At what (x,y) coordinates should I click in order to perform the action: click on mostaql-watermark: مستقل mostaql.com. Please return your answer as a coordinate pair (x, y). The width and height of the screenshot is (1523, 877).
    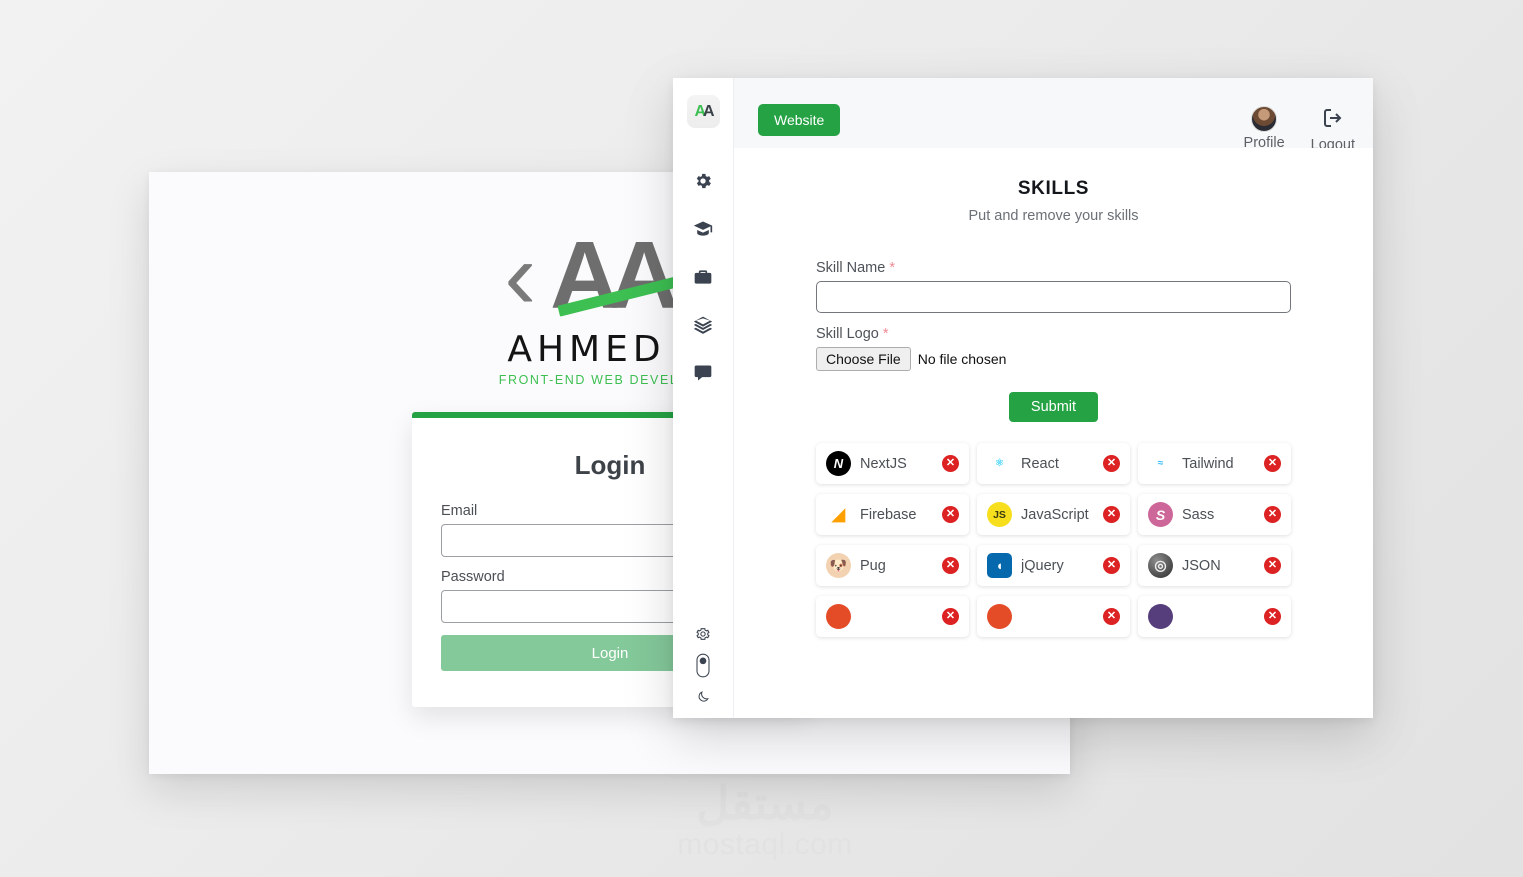
    Looking at the image, I should click on (765, 820).